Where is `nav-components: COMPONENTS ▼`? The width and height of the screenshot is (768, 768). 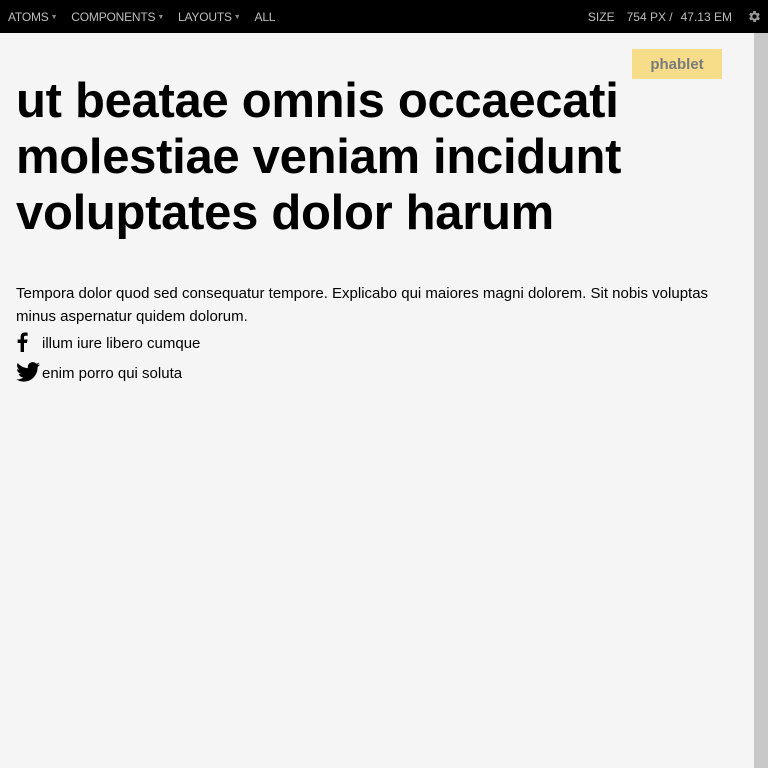 nav-components: COMPONENTS ▼ is located at coordinates (117, 17).